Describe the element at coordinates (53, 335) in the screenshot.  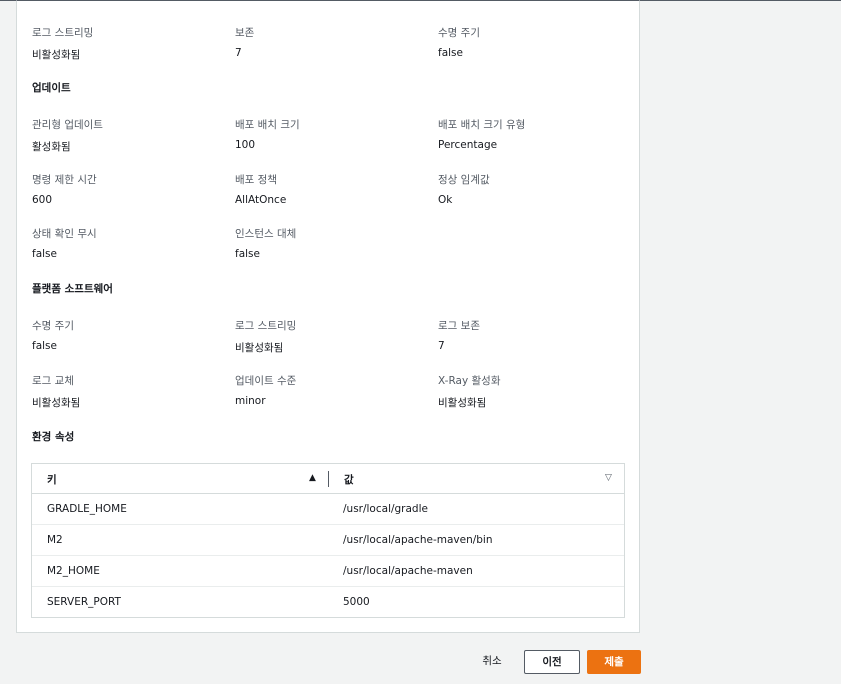
I see `field-platform-lifecycle: 수명 주기 false` at that location.